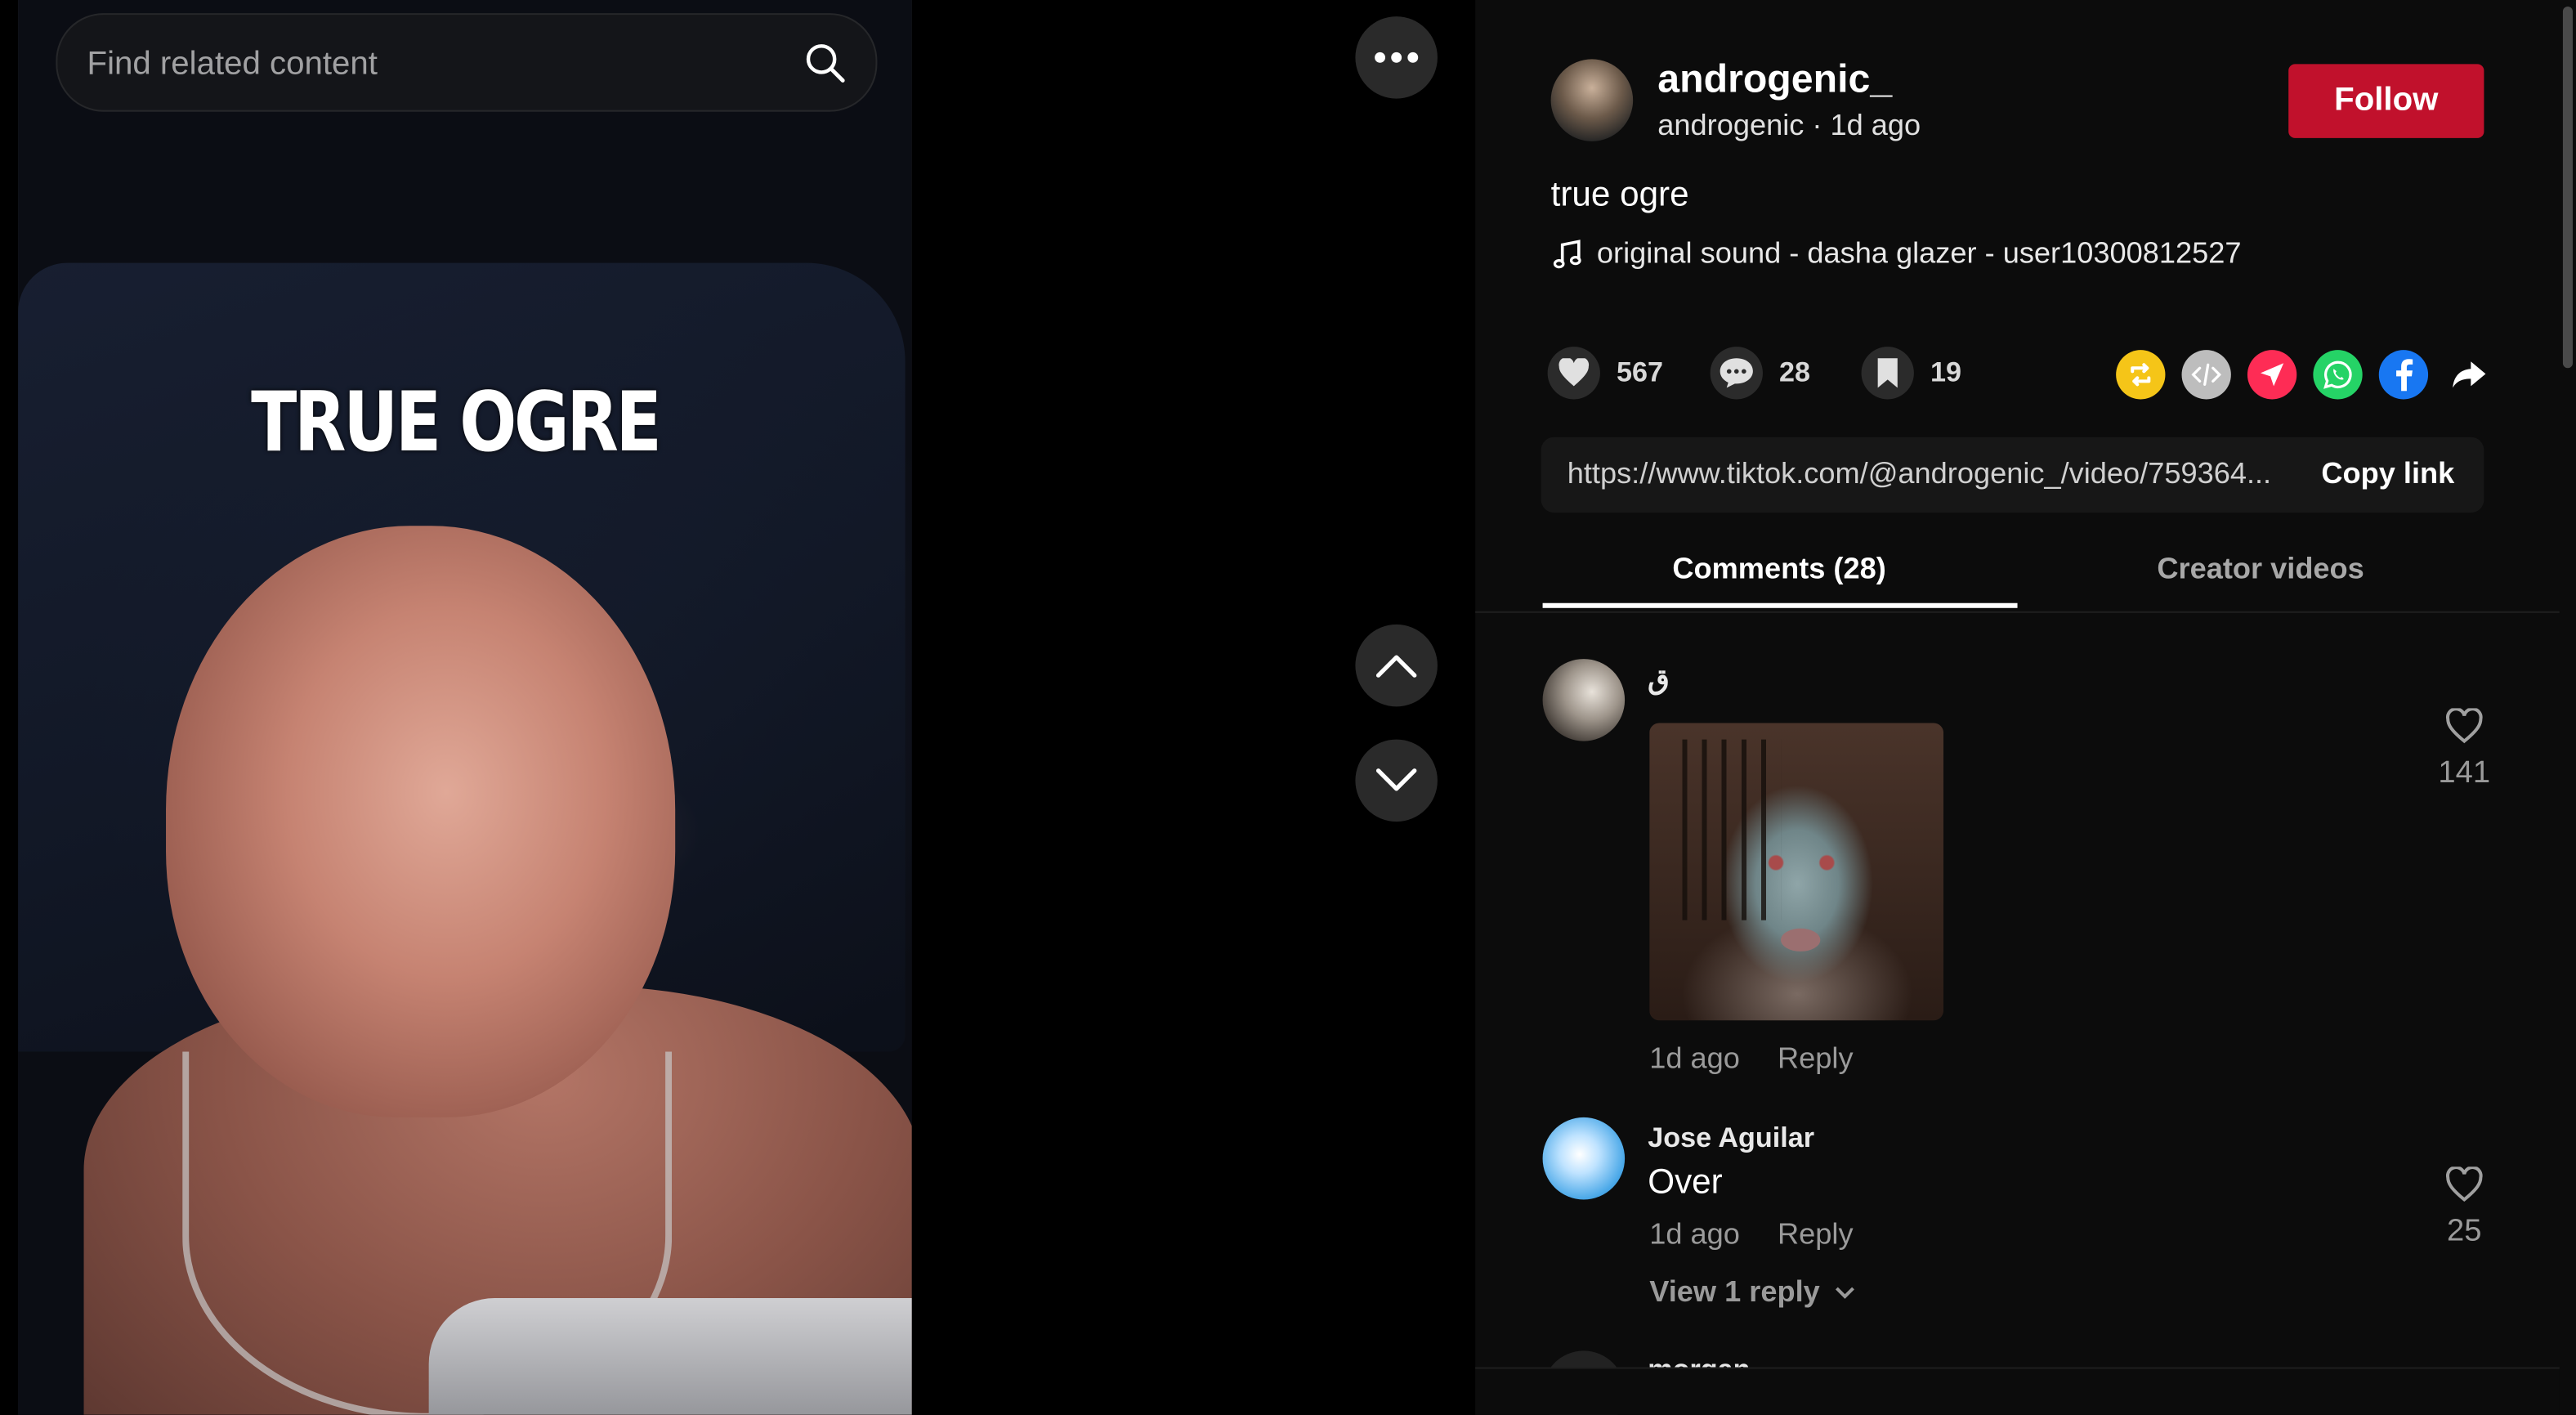 Image resolution: width=2576 pixels, height=1415 pixels. I want to click on more-dots-icon, so click(1397, 57).